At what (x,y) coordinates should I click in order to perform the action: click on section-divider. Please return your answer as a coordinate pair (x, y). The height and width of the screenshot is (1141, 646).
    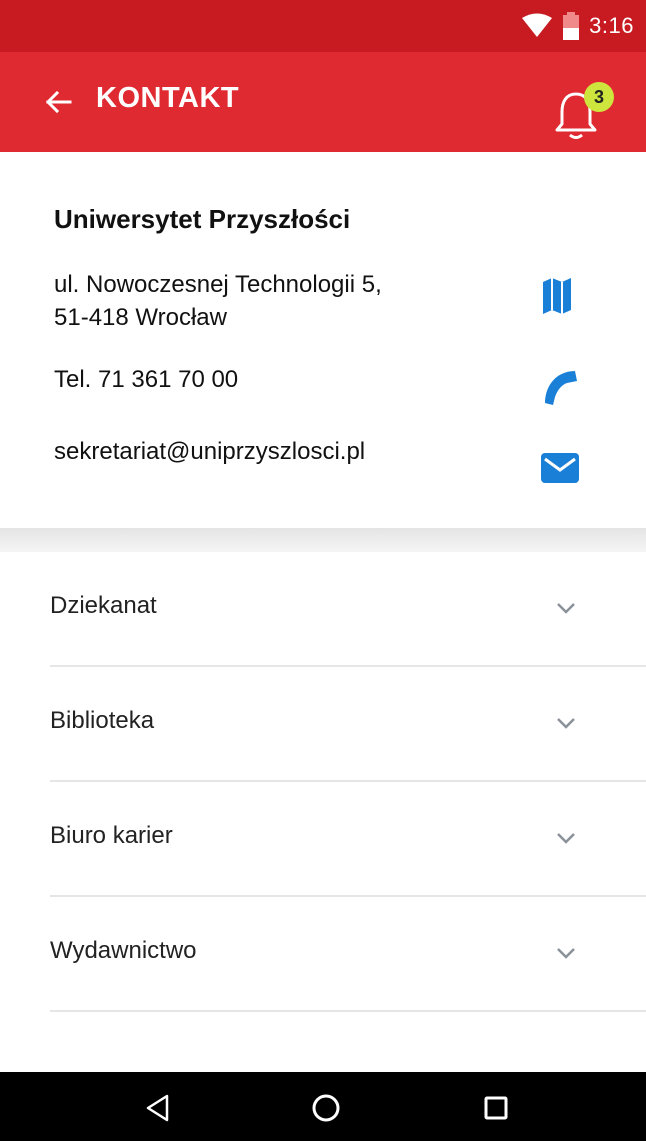
    Looking at the image, I should click on (323, 540).